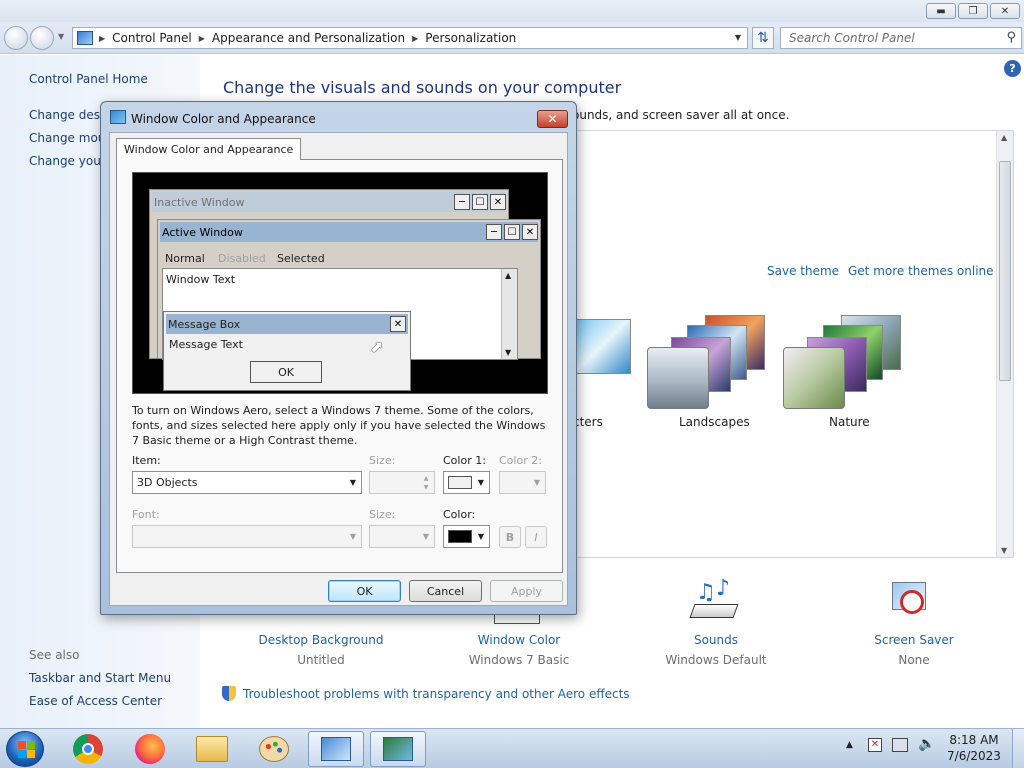 Image resolution: width=1024 pixels, height=768 pixels. I want to click on no-entry-icon, so click(912, 602).